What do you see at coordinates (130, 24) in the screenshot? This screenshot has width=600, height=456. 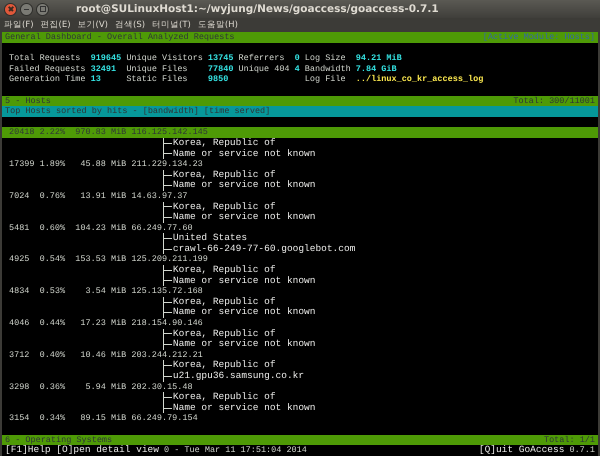 I see `menu-item: 검색(S)` at bounding box center [130, 24].